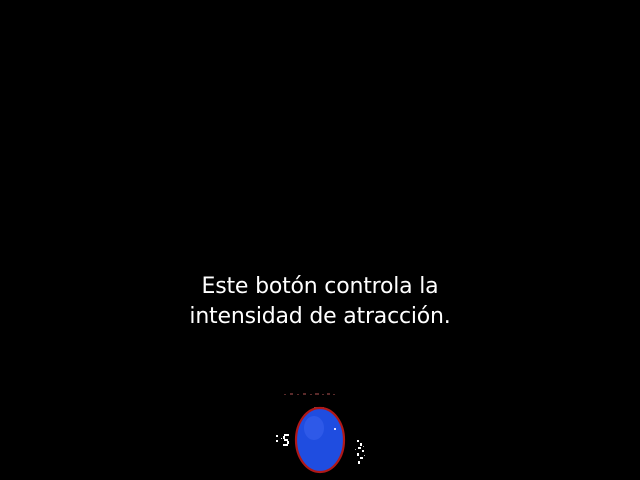 This screenshot has width=640, height=480. What do you see at coordinates (360, 452) in the screenshot?
I see `right-side-glyph-icon` at bounding box center [360, 452].